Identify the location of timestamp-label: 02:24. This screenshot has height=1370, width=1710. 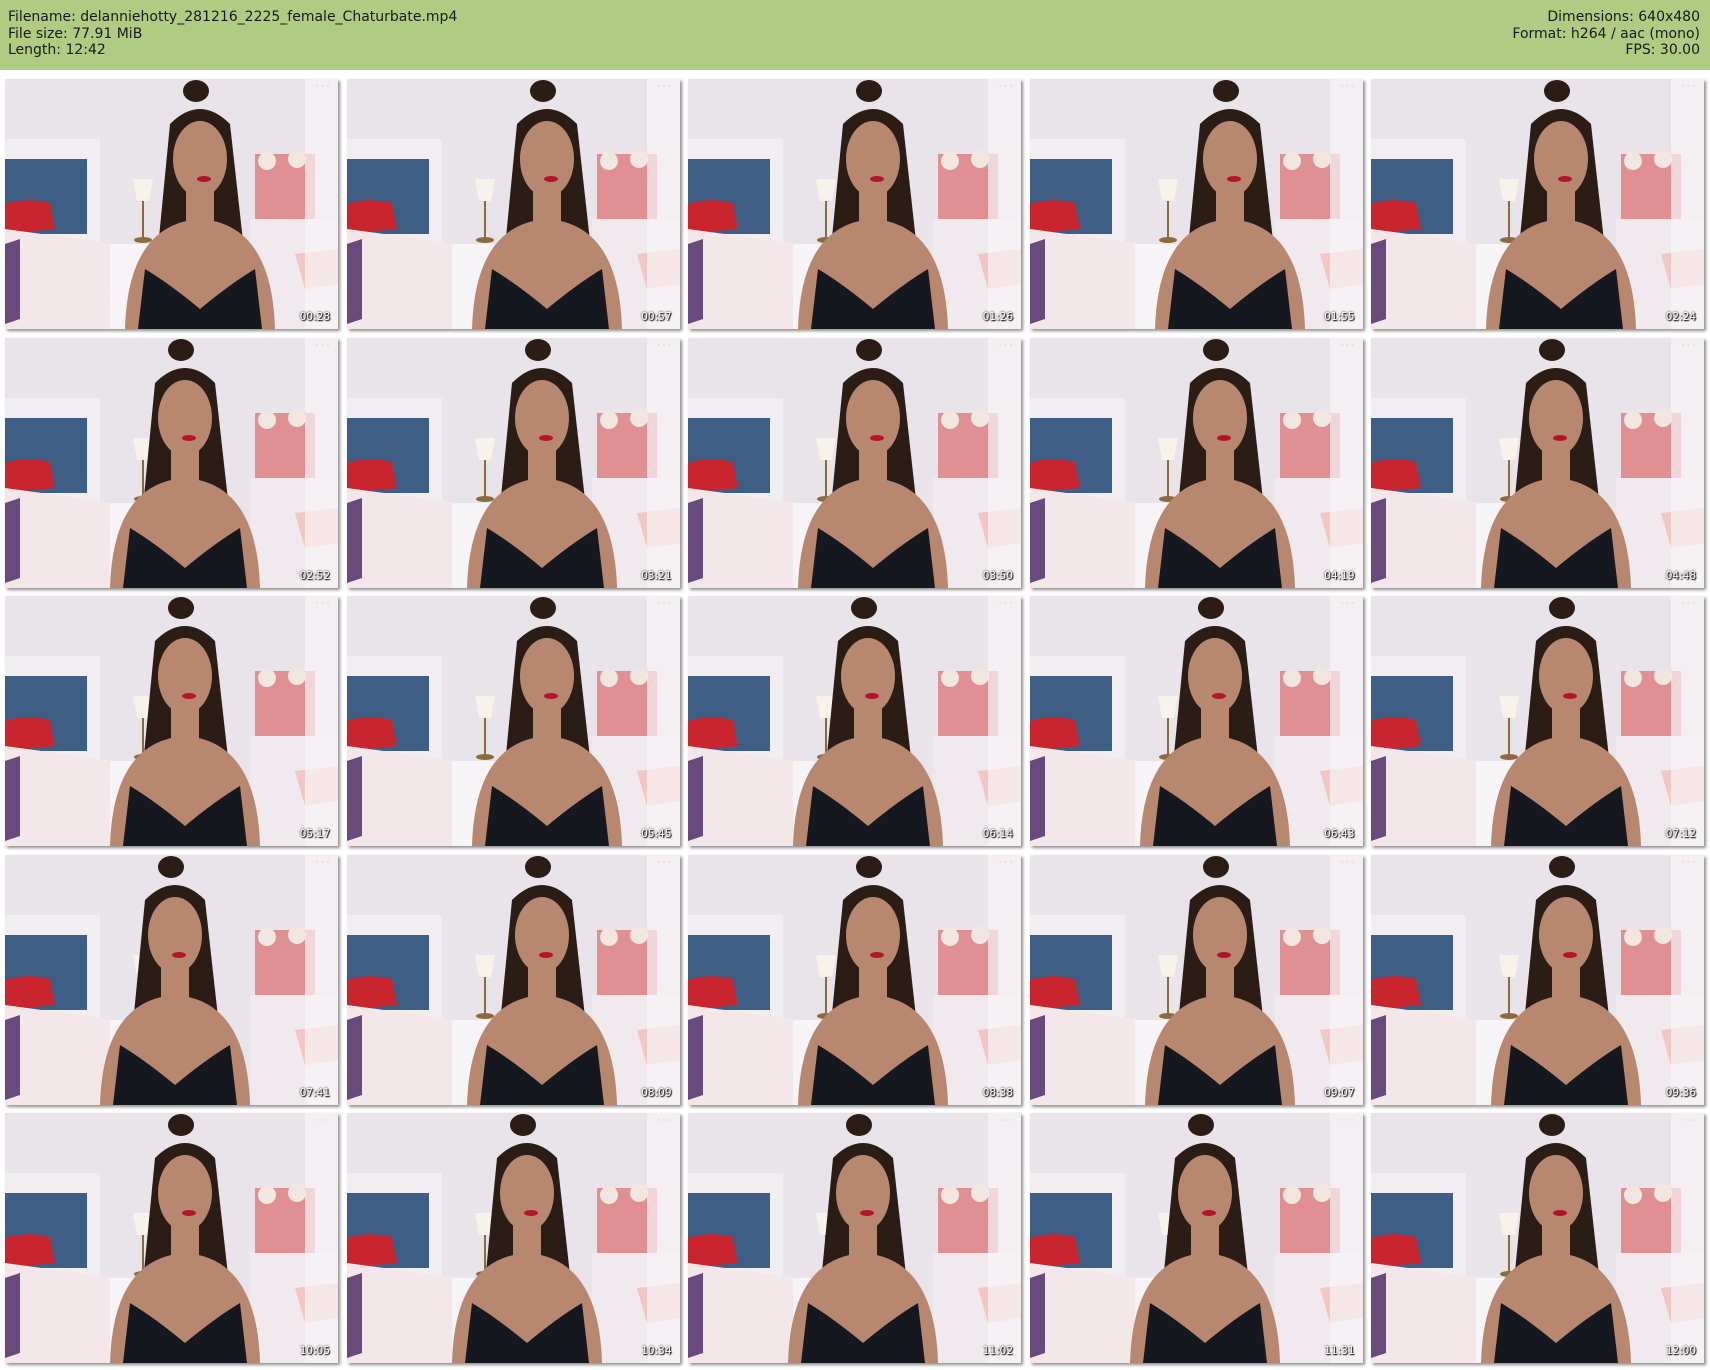
(1680, 317).